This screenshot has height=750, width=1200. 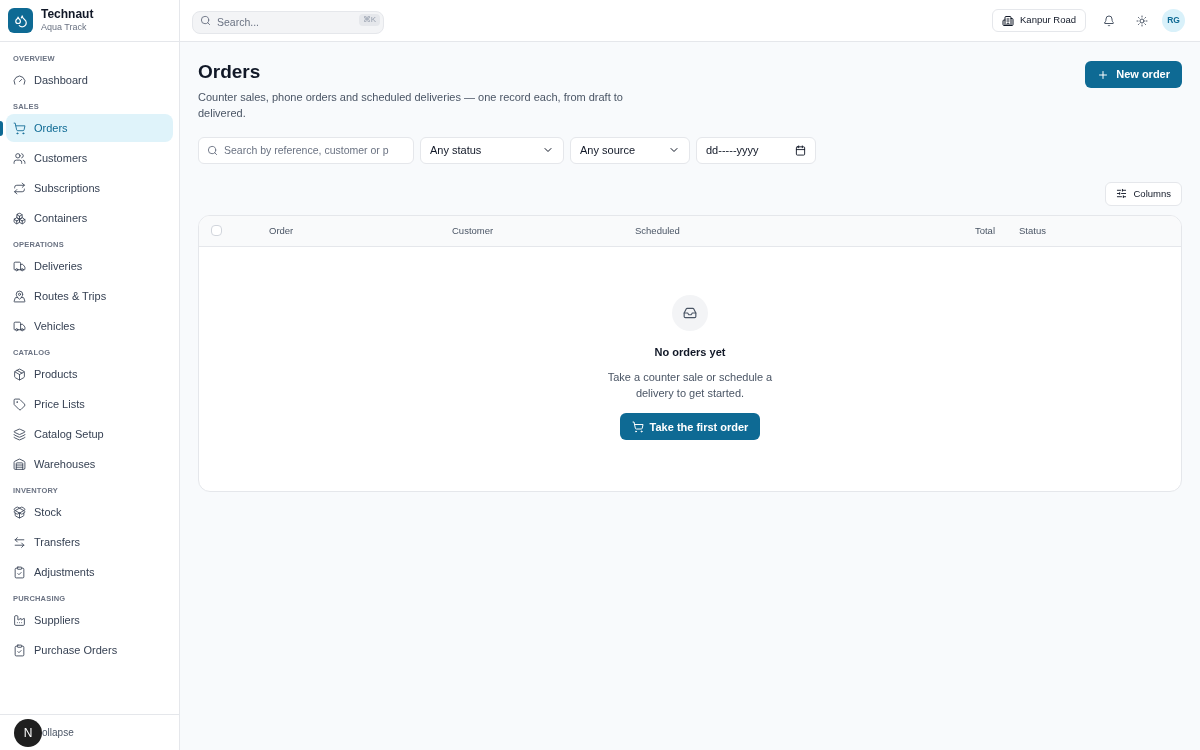 What do you see at coordinates (89, 620) in the screenshot?
I see `sidebar-item: Suppliers` at bounding box center [89, 620].